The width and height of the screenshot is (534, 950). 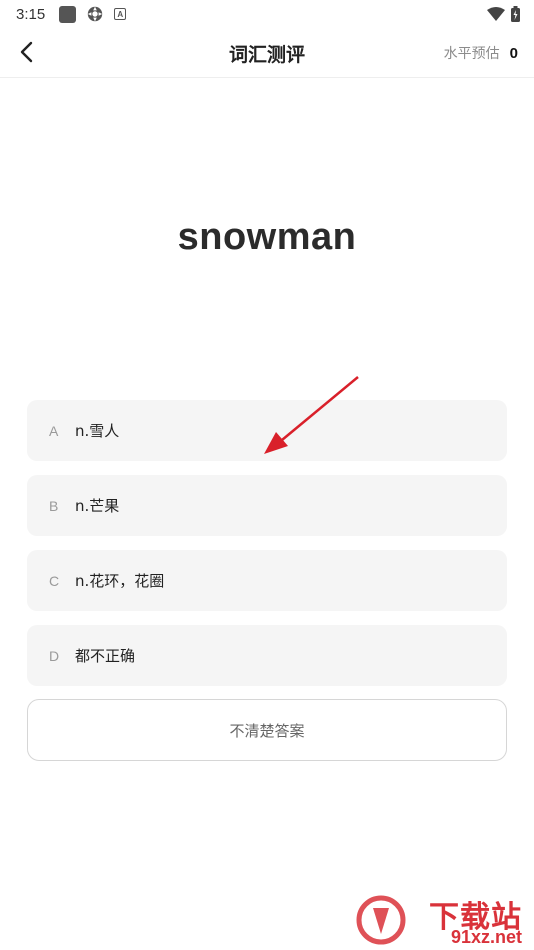 What do you see at coordinates (471, 54) in the screenshot?
I see `level-estimate-label: 水平预估` at bounding box center [471, 54].